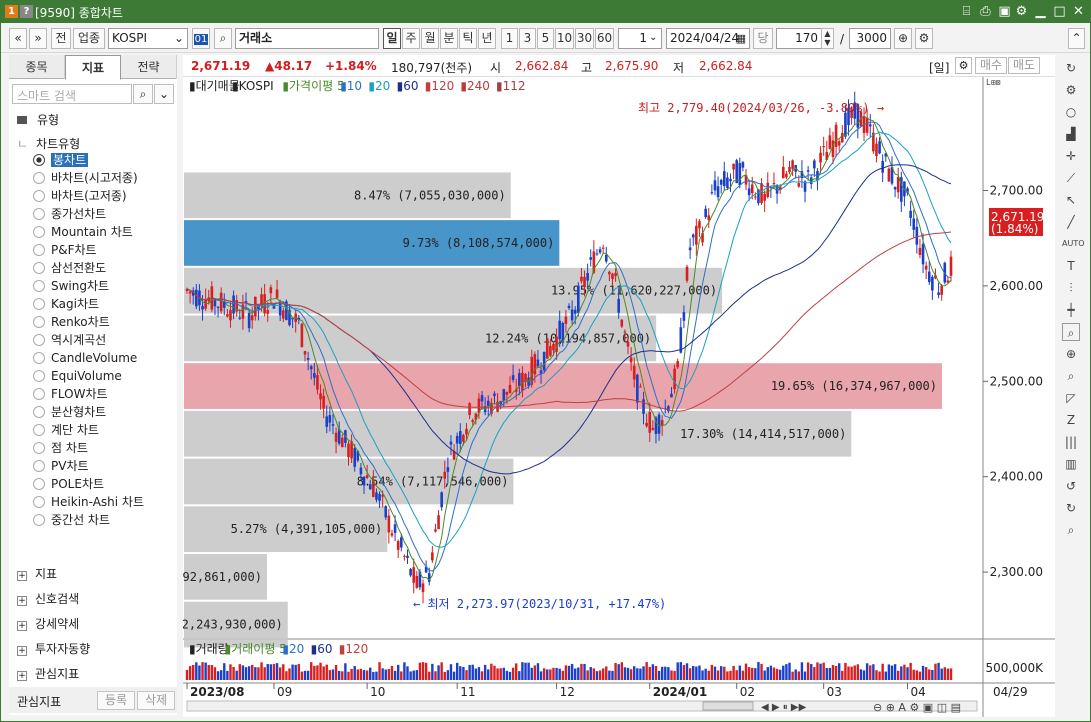 This screenshot has width=1091, height=722. Describe the element at coordinates (604, 38) in the screenshot. I see `minute-button: 60` at that location.